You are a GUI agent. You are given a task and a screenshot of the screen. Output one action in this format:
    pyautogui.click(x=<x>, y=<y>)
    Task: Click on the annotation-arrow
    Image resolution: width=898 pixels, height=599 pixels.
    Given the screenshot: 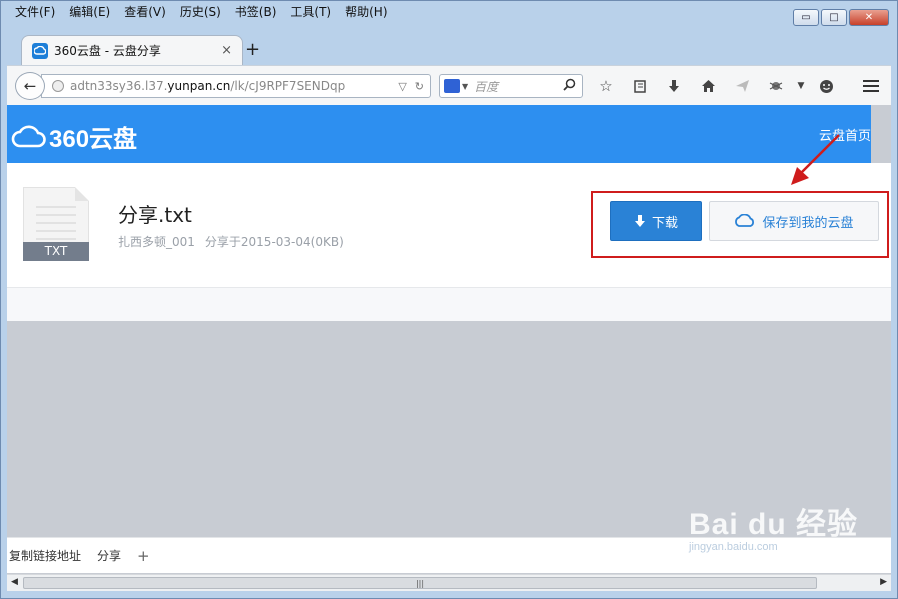 What is the action you would take?
    pyautogui.click(x=815, y=159)
    